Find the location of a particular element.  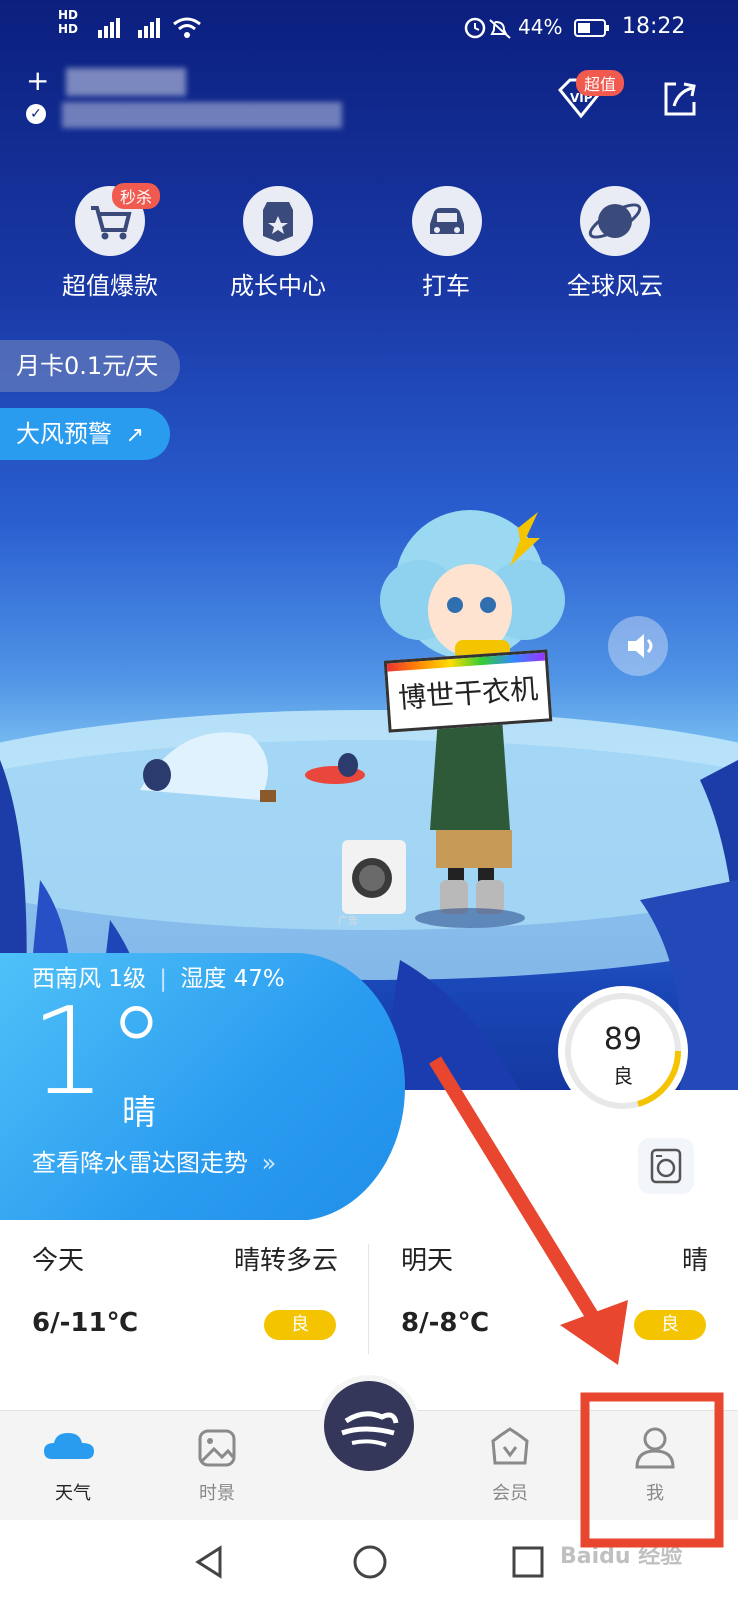

baidu-watermark: Baidu 经验 is located at coordinates (621, 1556).